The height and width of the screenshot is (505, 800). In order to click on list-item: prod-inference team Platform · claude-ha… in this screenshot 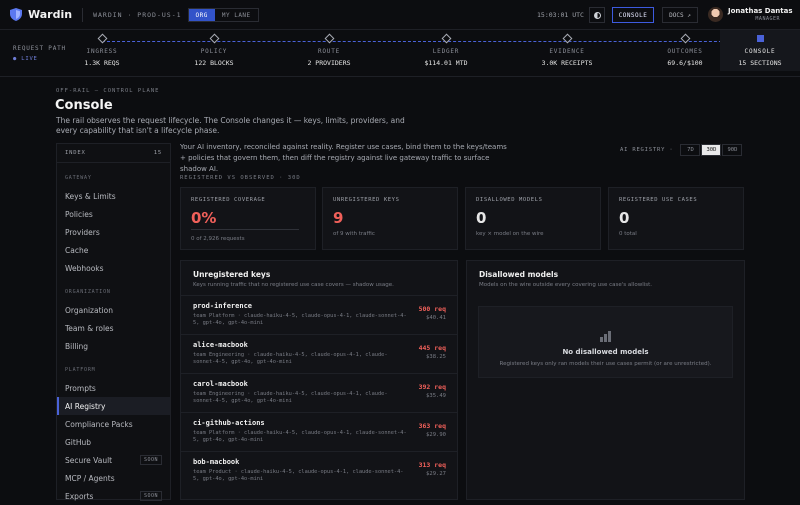, I will do `click(319, 314)`.